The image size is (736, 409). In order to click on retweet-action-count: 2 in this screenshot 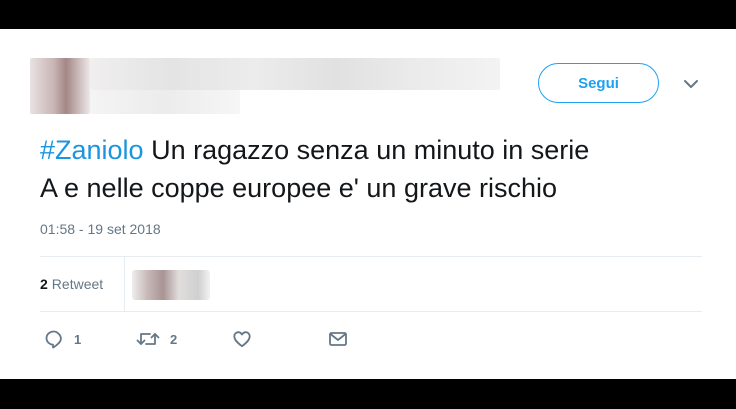, I will do `click(174, 339)`.